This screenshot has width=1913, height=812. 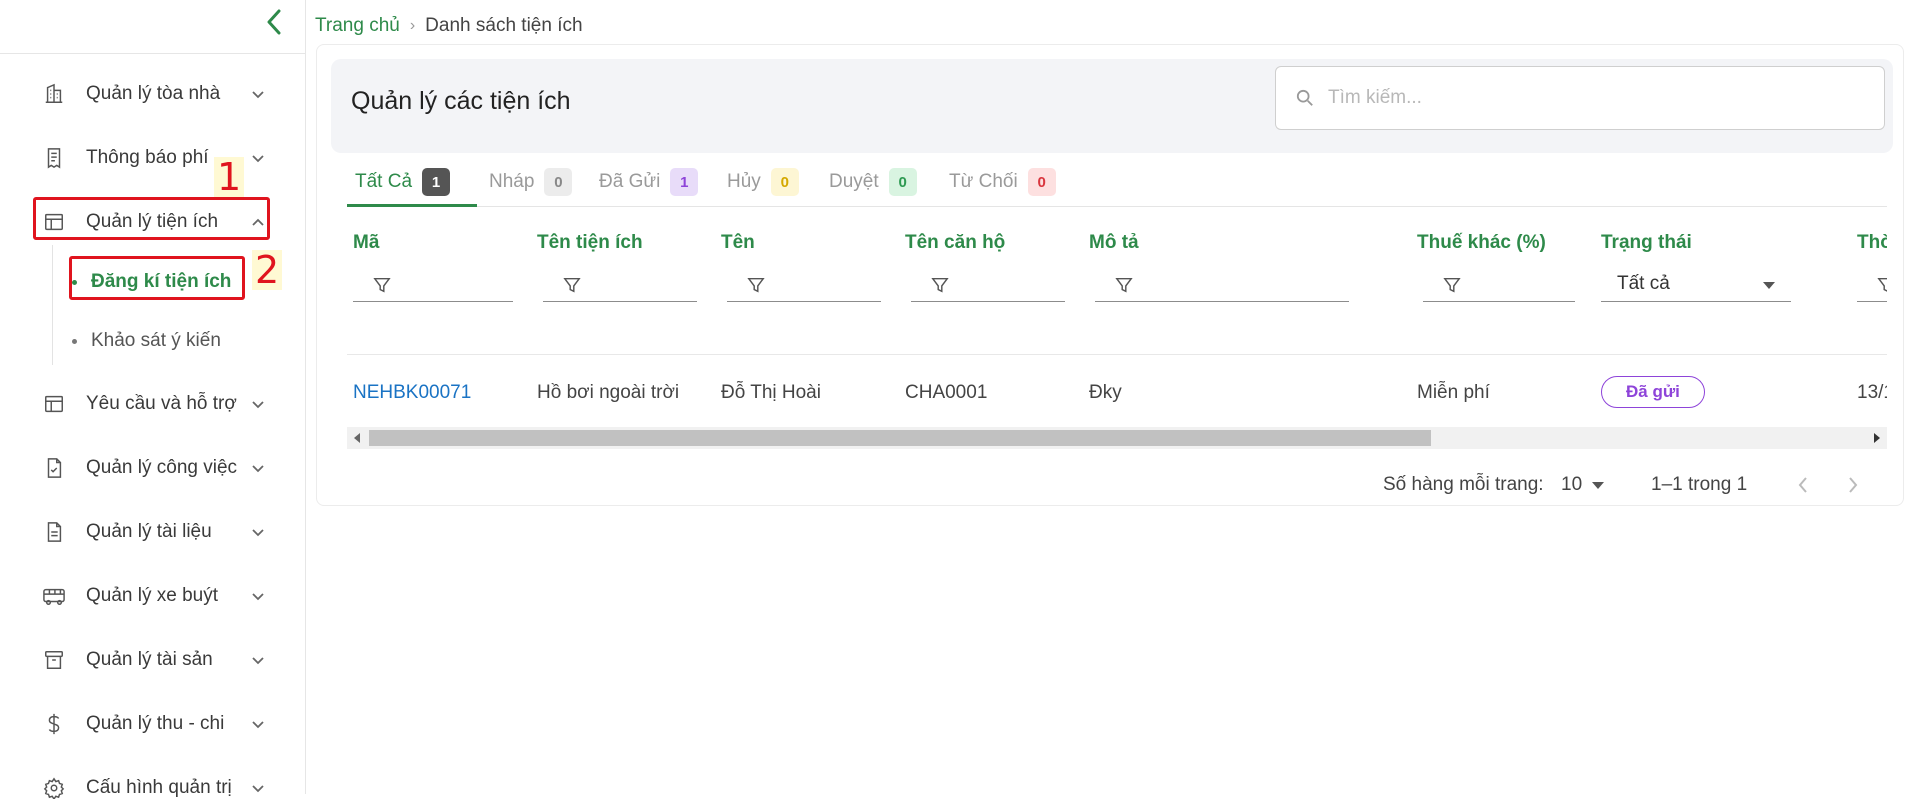 What do you see at coordinates (54, 94) in the screenshot?
I see `building-icon` at bounding box center [54, 94].